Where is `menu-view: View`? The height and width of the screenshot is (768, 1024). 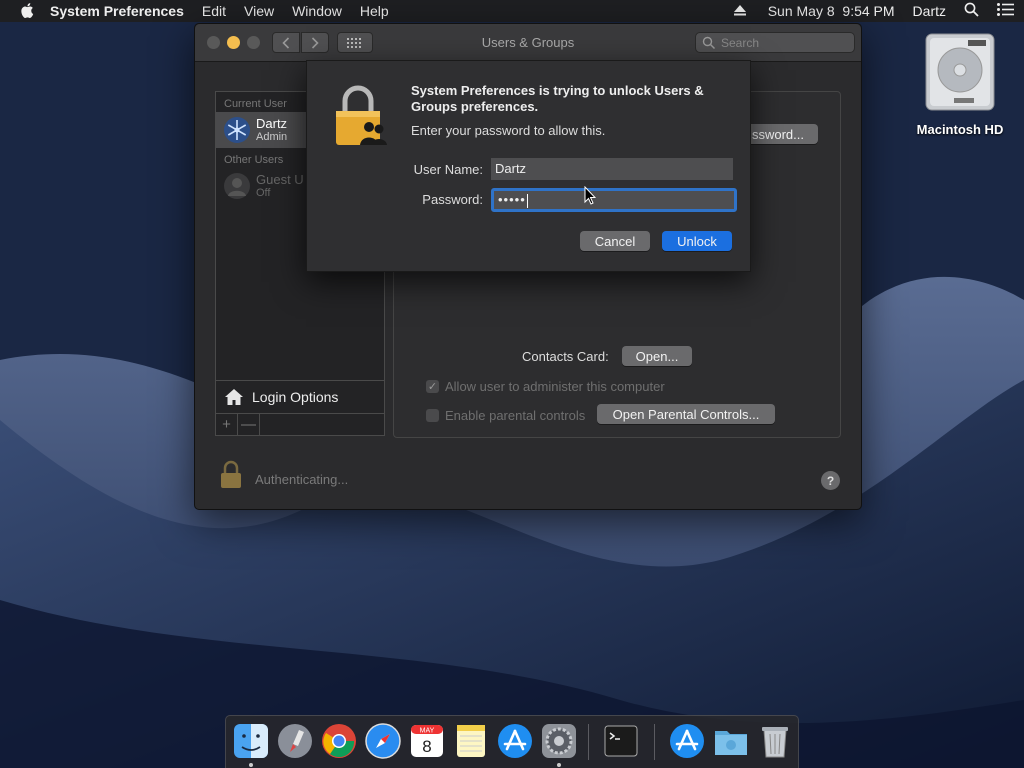 menu-view: View is located at coordinates (259, 11).